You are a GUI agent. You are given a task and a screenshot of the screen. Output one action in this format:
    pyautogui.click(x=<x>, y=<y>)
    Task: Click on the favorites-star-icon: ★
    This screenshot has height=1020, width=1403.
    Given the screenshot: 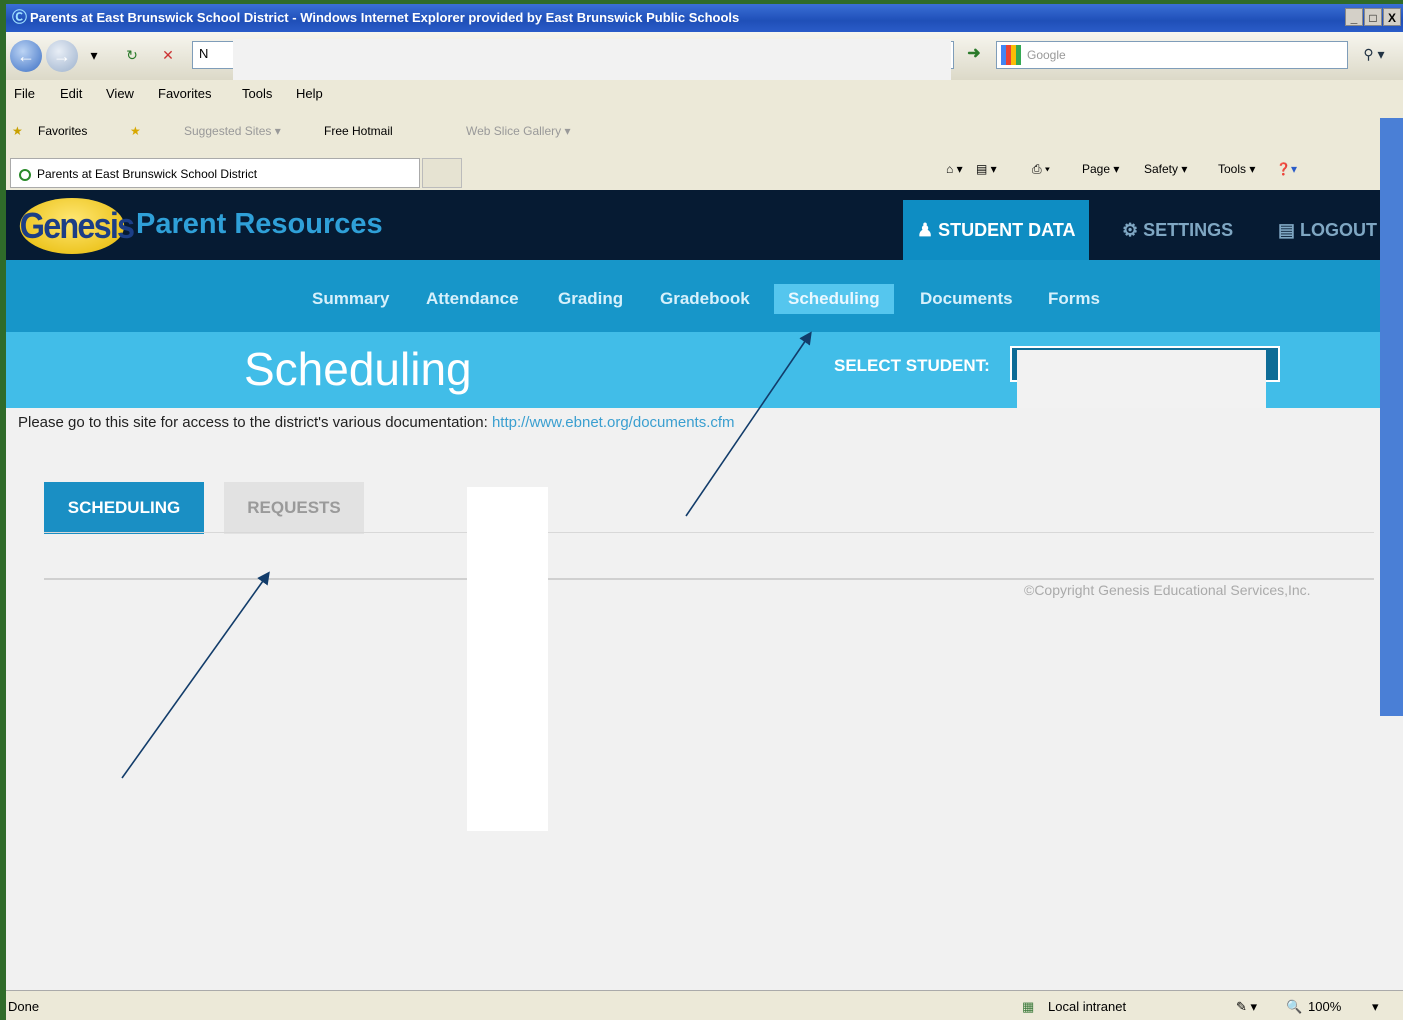 What is the action you would take?
    pyautogui.click(x=17, y=131)
    